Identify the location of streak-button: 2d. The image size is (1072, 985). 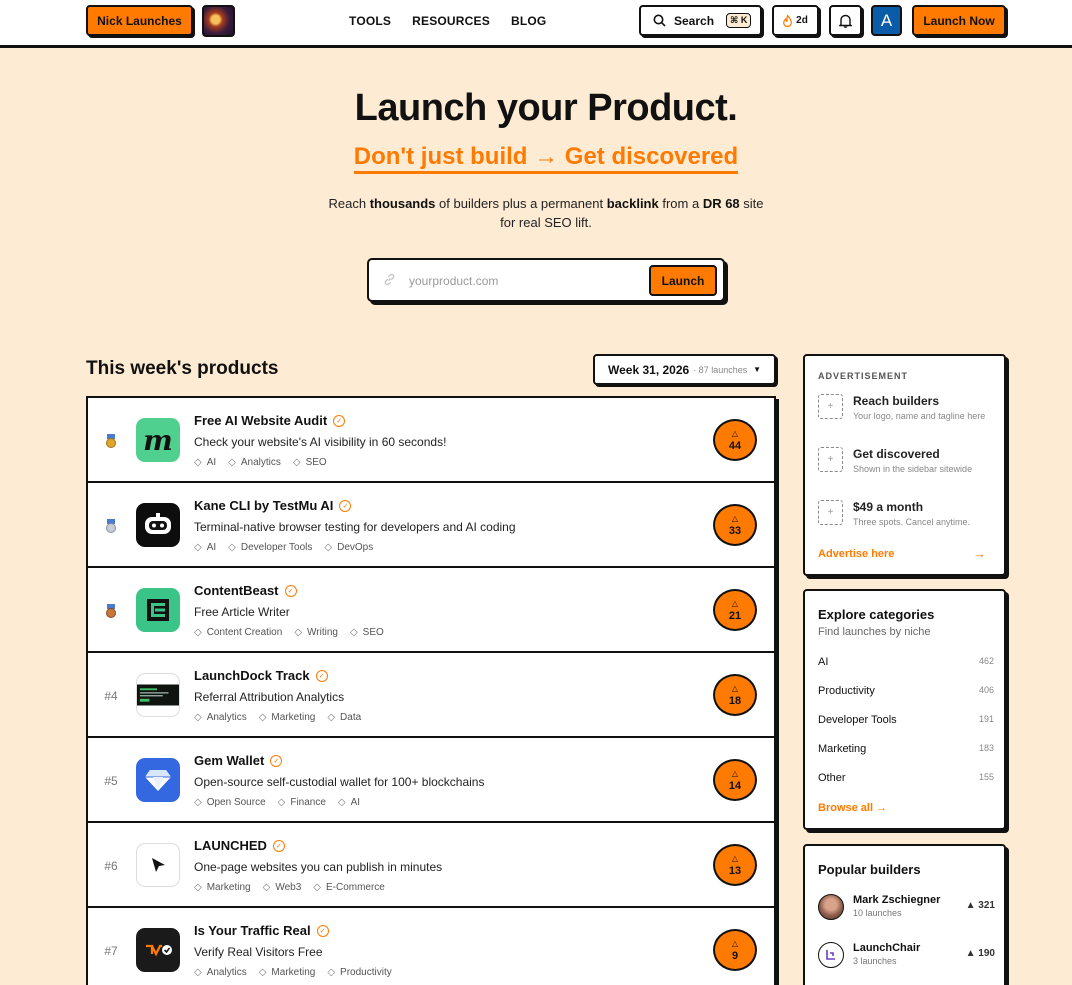
(795, 20).